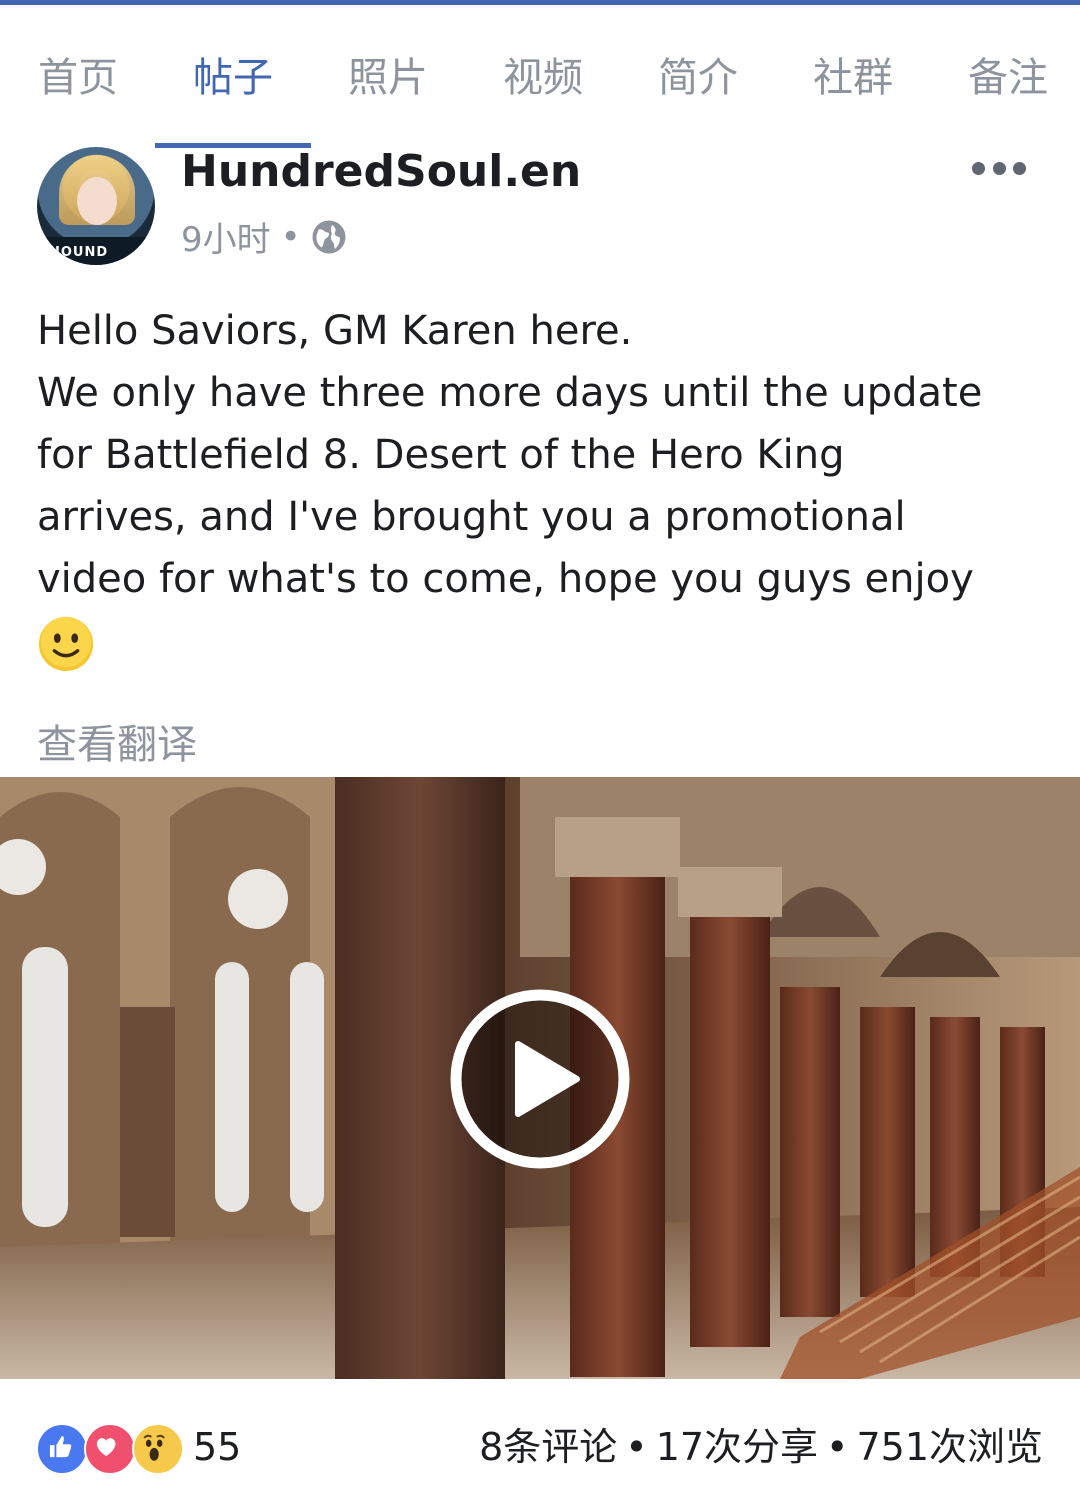  What do you see at coordinates (62, 1449) in the screenshot?
I see `like-reaction-icon` at bounding box center [62, 1449].